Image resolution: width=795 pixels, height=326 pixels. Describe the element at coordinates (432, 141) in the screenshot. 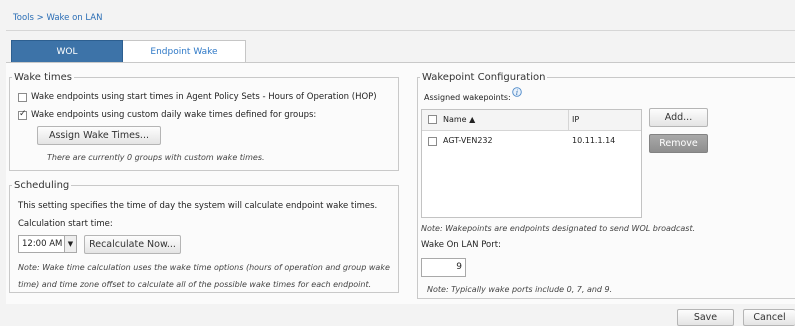

I see `row-checkbox` at that location.